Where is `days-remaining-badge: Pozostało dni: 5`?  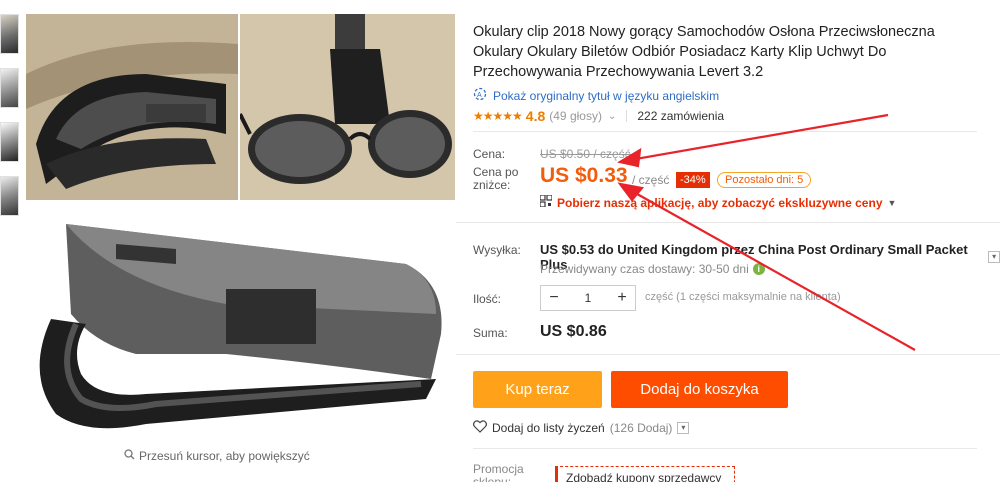 days-remaining-badge: Pozostało dni: 5 is located at coordinates (764, 180).